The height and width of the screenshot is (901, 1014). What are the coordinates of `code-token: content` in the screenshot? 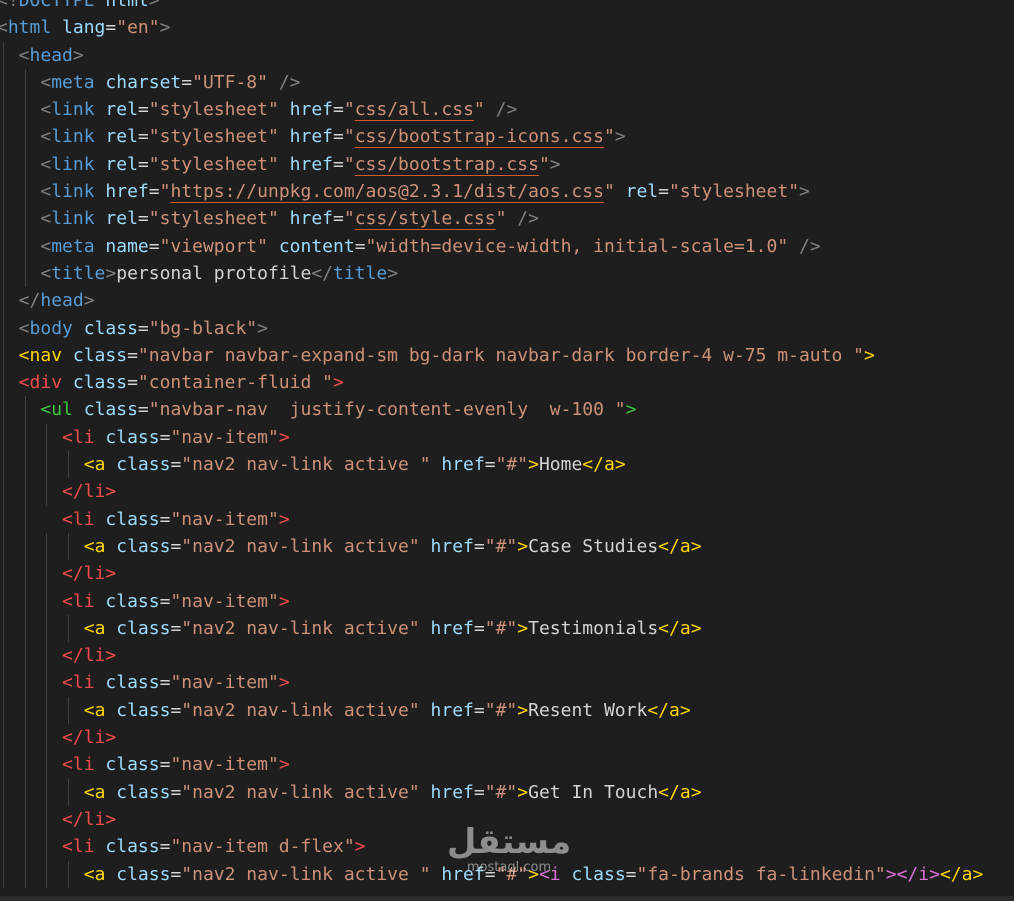 It's located at (316, 246).